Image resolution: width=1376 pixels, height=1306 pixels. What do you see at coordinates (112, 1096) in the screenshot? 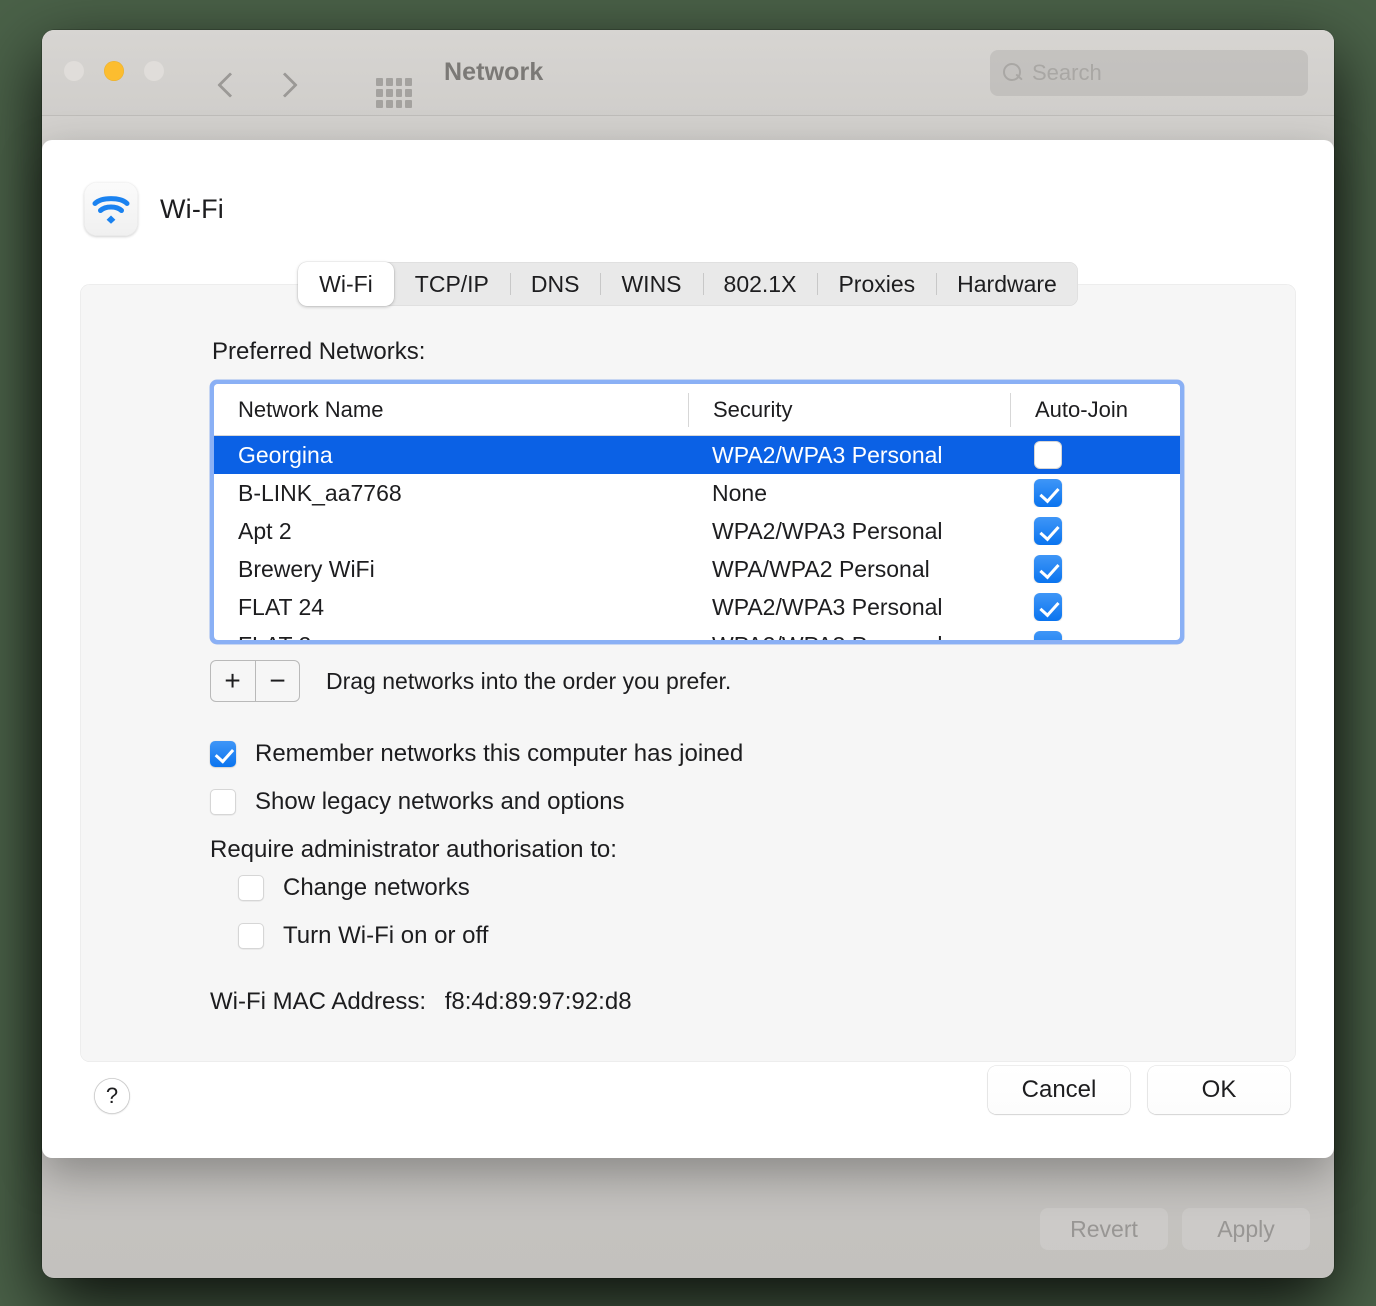
I see `help-button: ?` at bounding box center [112, 1096].